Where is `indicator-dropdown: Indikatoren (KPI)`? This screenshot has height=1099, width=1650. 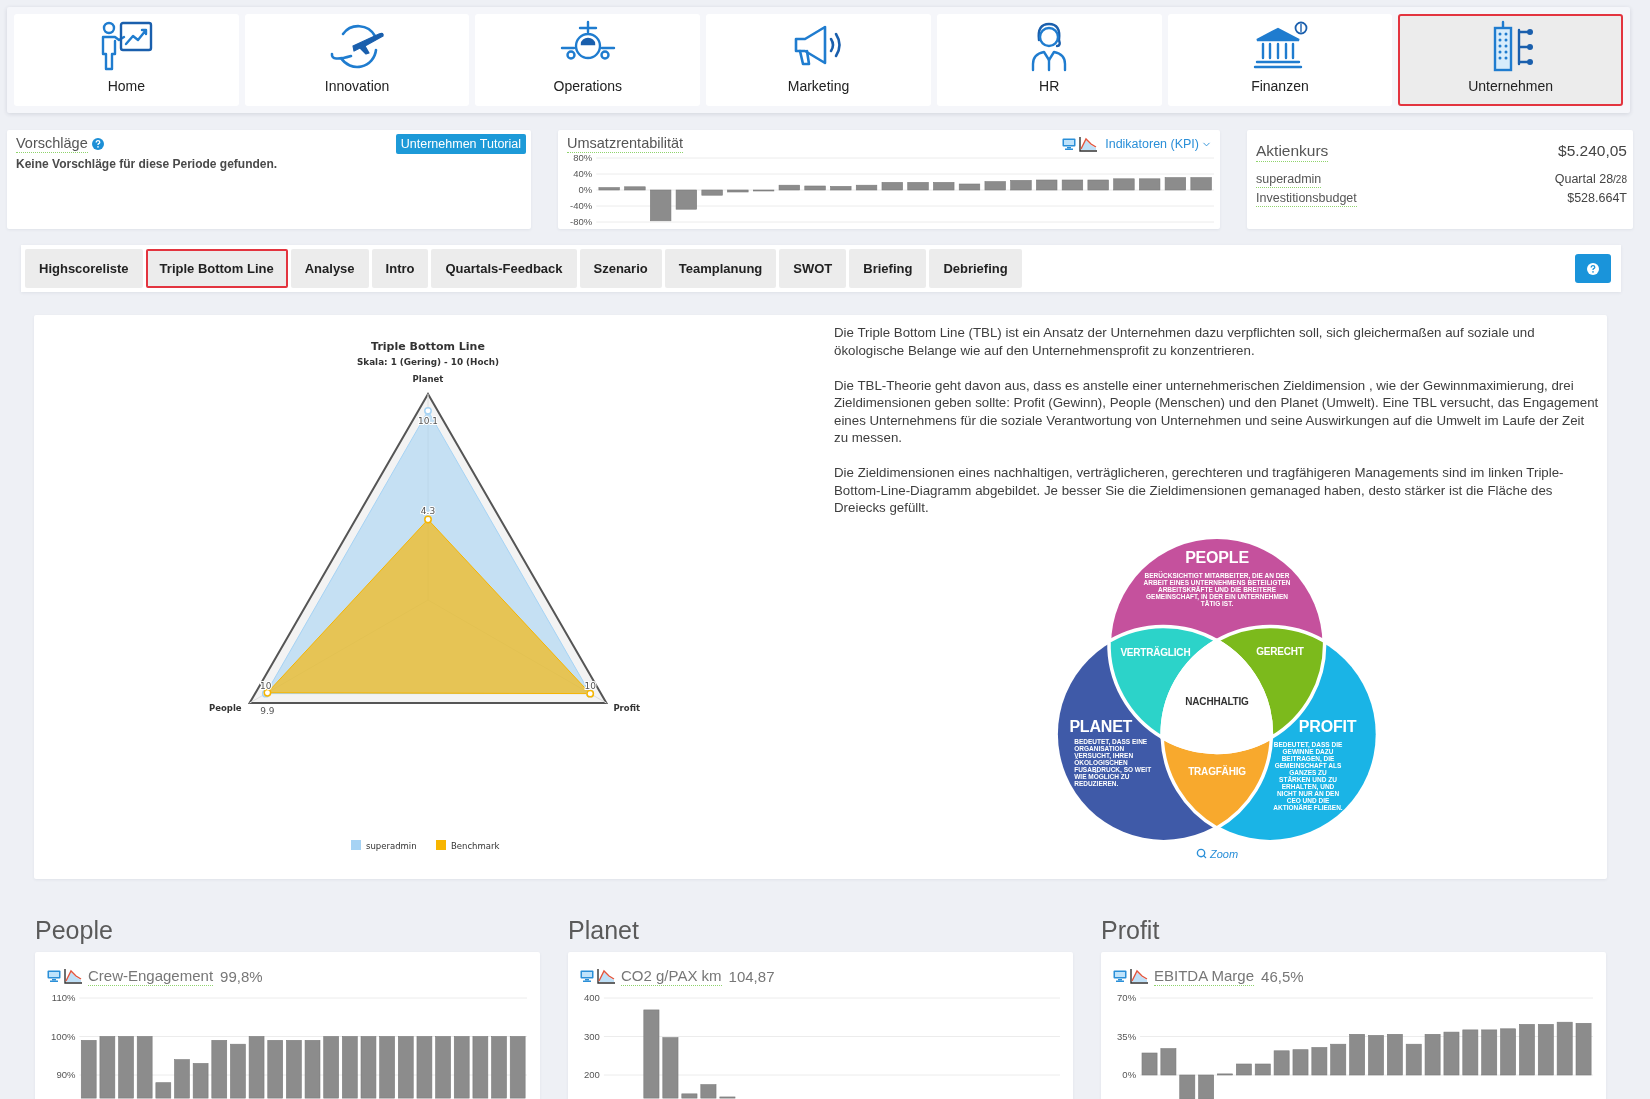
indicator-dropdown: Indikatoren (KPI) is located at coordinates (1158, 144).